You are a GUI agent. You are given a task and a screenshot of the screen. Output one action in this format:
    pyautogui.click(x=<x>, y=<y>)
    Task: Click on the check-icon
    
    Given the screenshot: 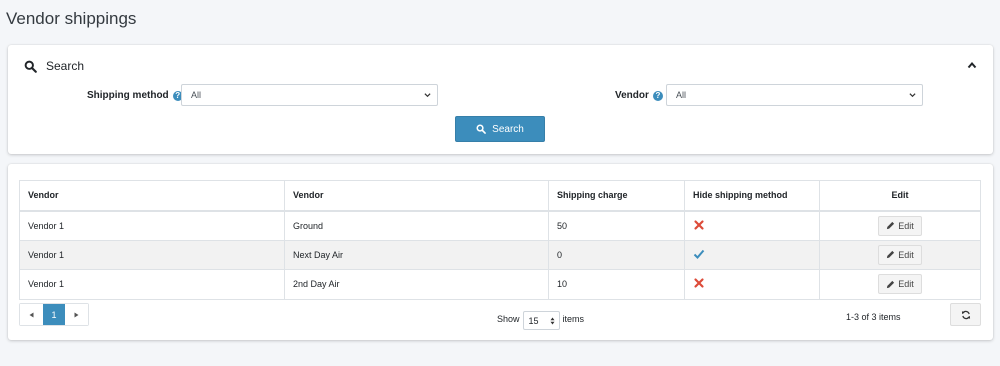 What is the action you would take?
    pyautogui.click(x=699, y=254)
    